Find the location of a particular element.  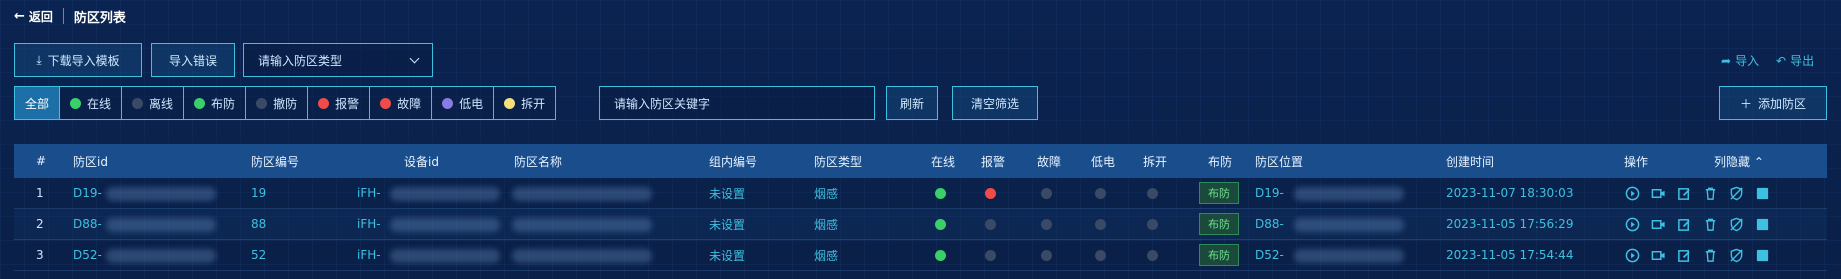

header-fault: 故障 is located at coordinates (1049, 161).